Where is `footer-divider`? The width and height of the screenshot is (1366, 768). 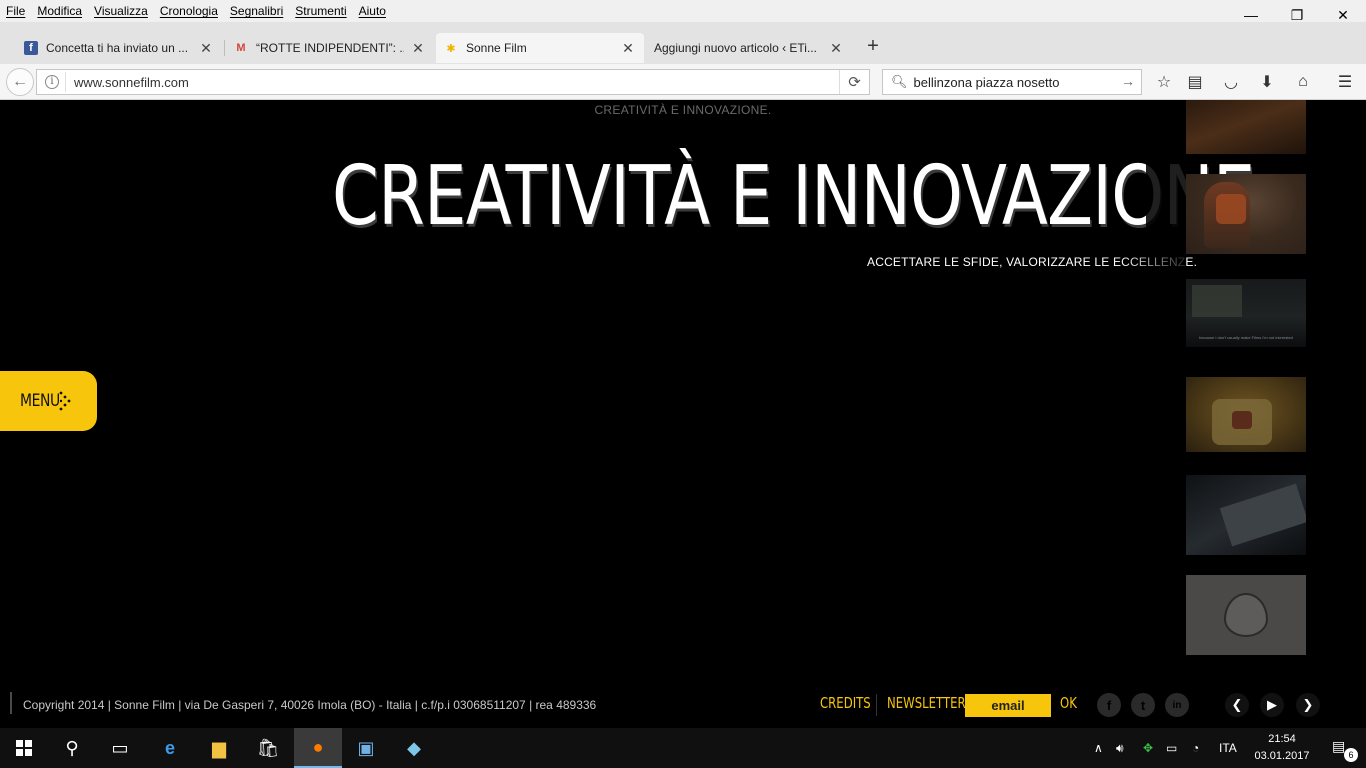
footer-divider is located at coordinates (11, 703).